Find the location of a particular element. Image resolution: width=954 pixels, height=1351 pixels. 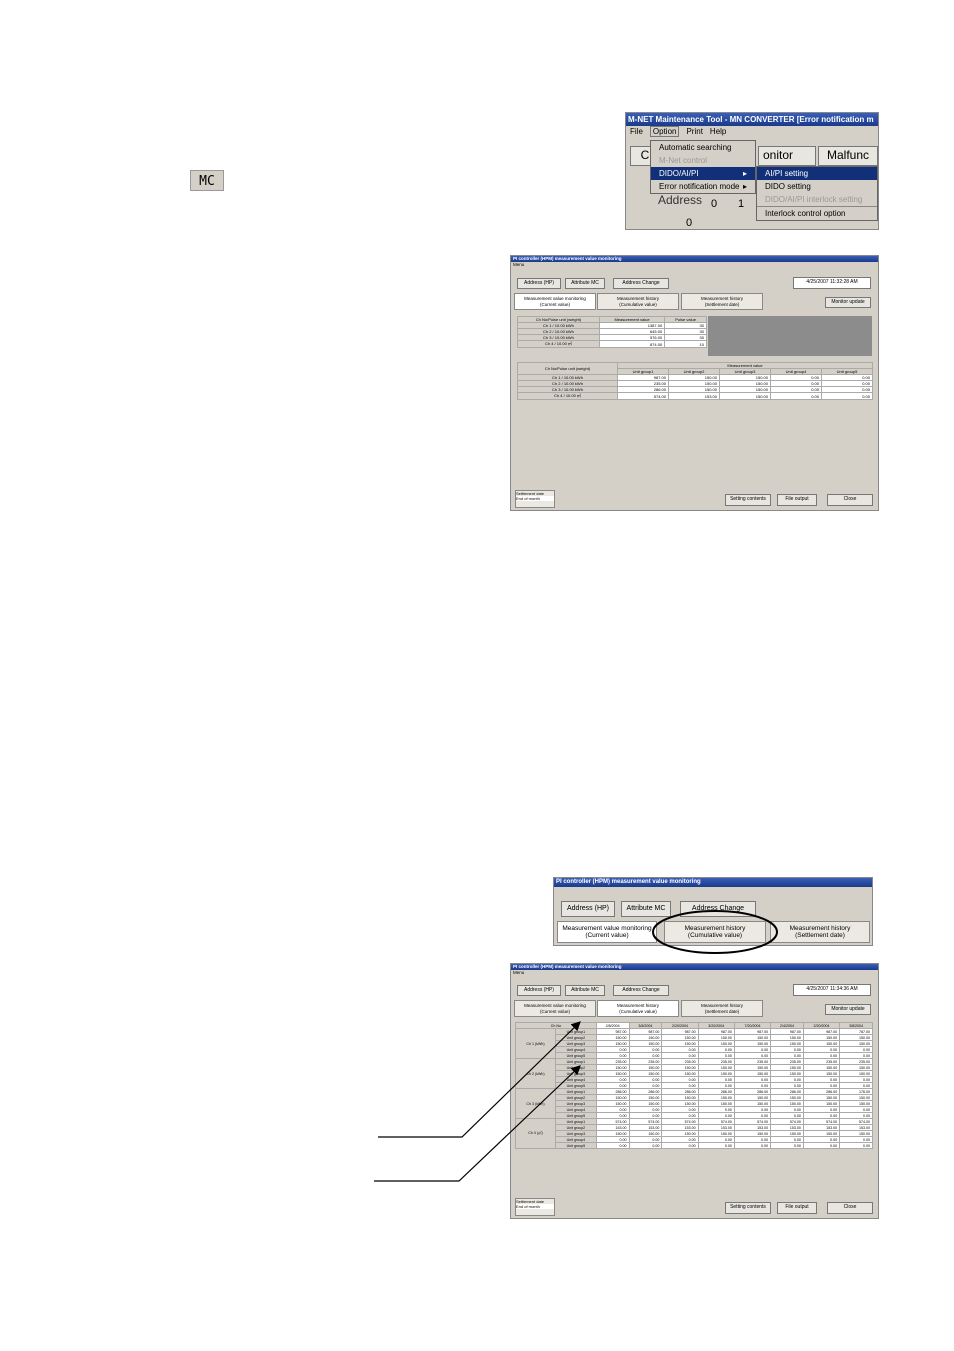

menu-dido-ai-pi-label: DIDO/AI/PI is located at coordinates (679, 173).